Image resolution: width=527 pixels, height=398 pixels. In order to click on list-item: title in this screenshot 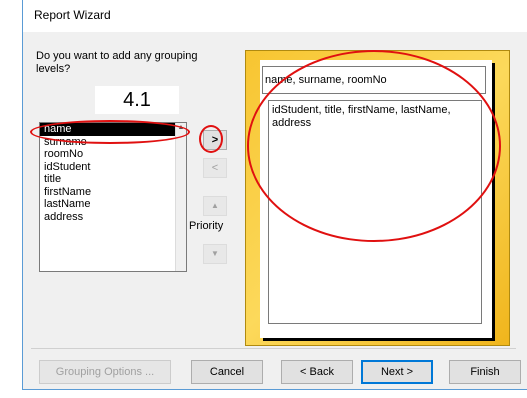, I will do `click(113, 179)`.